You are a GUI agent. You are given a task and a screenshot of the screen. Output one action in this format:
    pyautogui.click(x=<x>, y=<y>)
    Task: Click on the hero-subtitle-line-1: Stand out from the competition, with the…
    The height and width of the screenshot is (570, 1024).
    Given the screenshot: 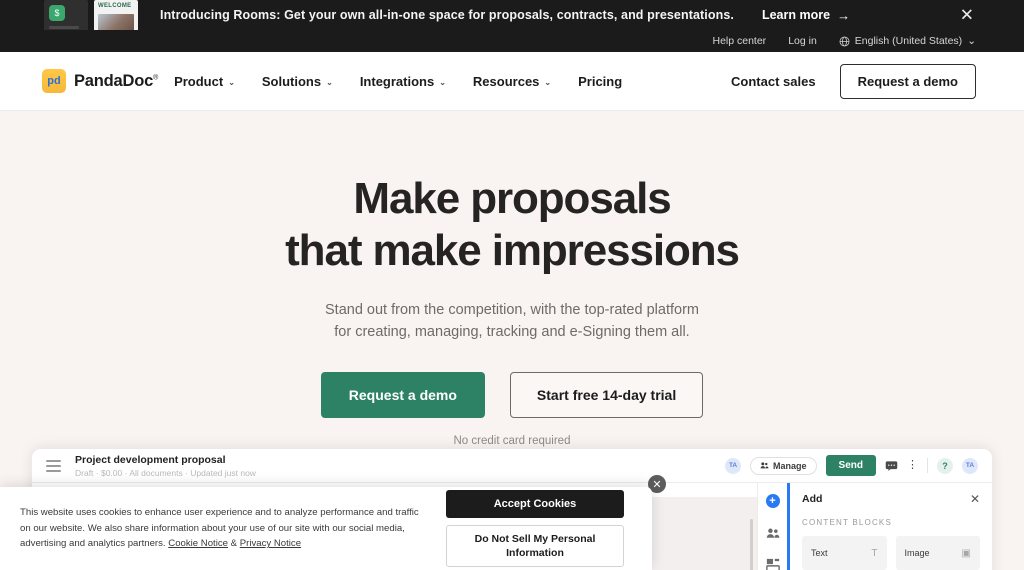 What is the action you would take?
    pyautogui.click(x=512, y=309)
    